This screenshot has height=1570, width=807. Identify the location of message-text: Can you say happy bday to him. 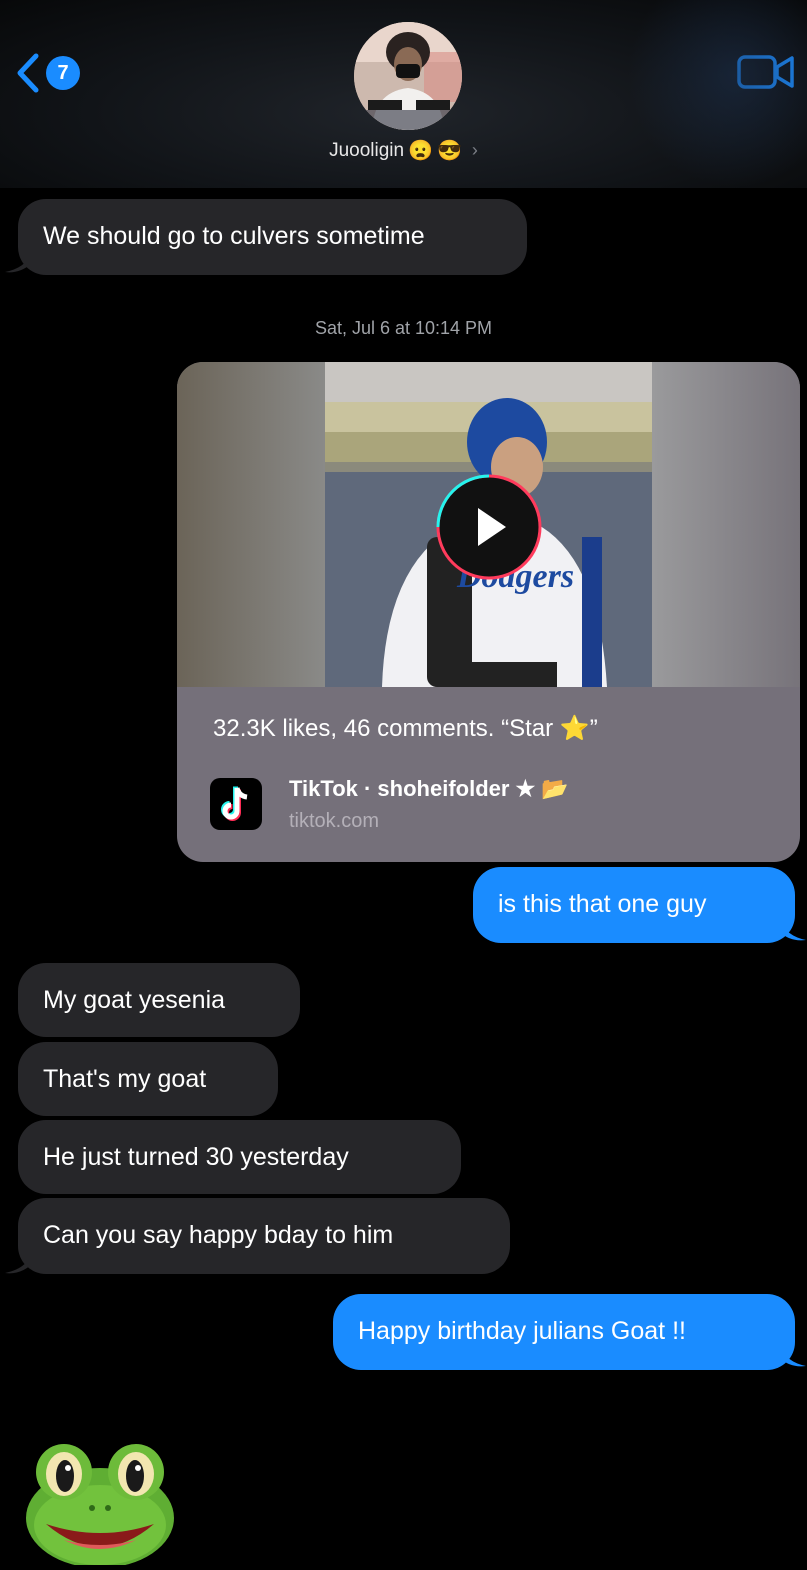
(218, 1235).